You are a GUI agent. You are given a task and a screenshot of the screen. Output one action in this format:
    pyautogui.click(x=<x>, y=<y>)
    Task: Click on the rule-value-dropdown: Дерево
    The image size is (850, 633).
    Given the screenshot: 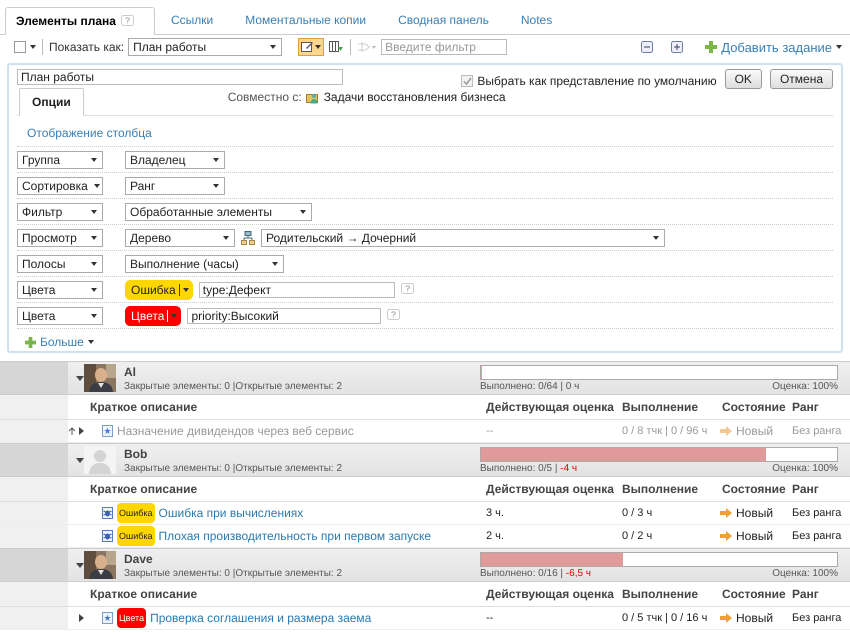 What is the action you would take?
    pyautogui.click(x=180, y=237)
    